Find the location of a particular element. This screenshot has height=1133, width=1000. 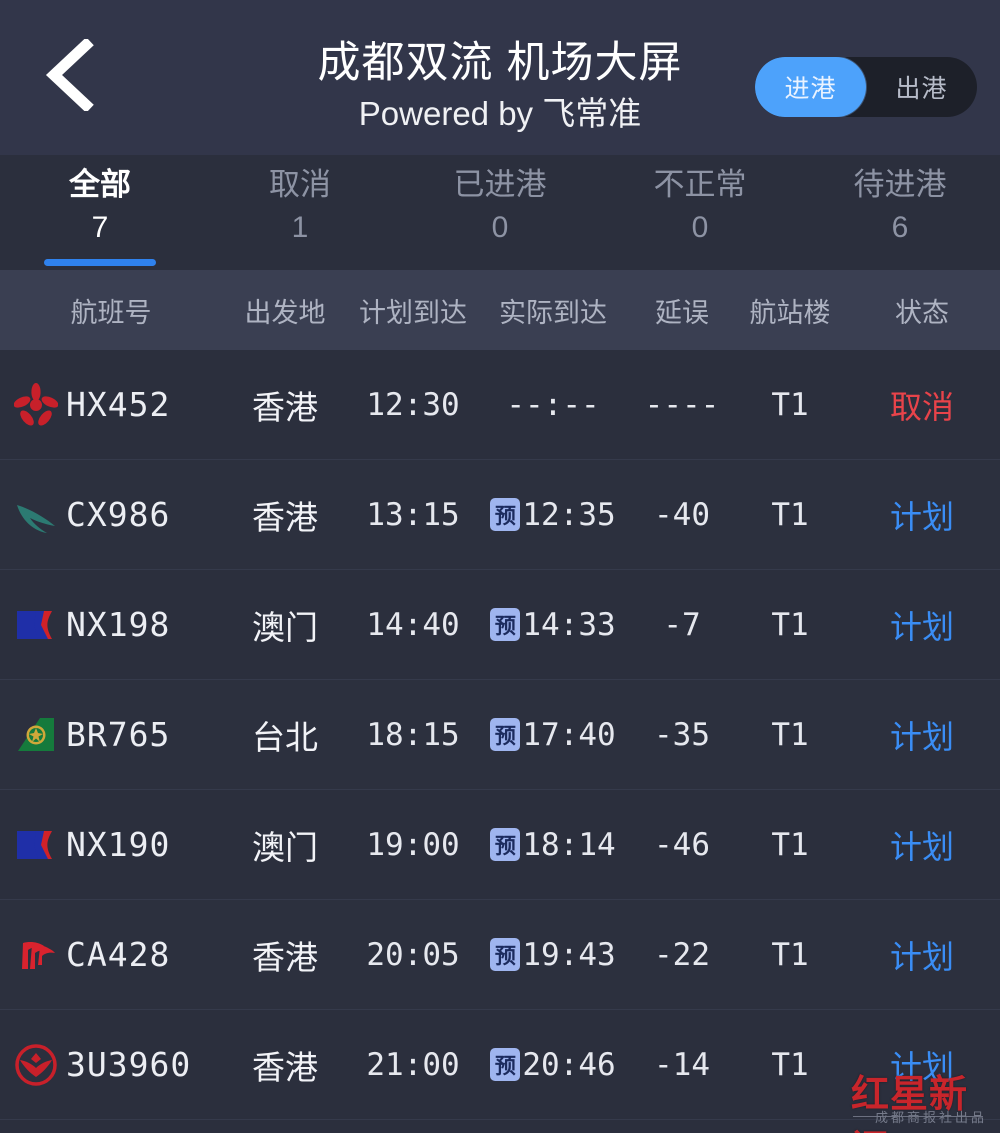

cell-flight-no: NX190 is located at coordinates (111, 845).